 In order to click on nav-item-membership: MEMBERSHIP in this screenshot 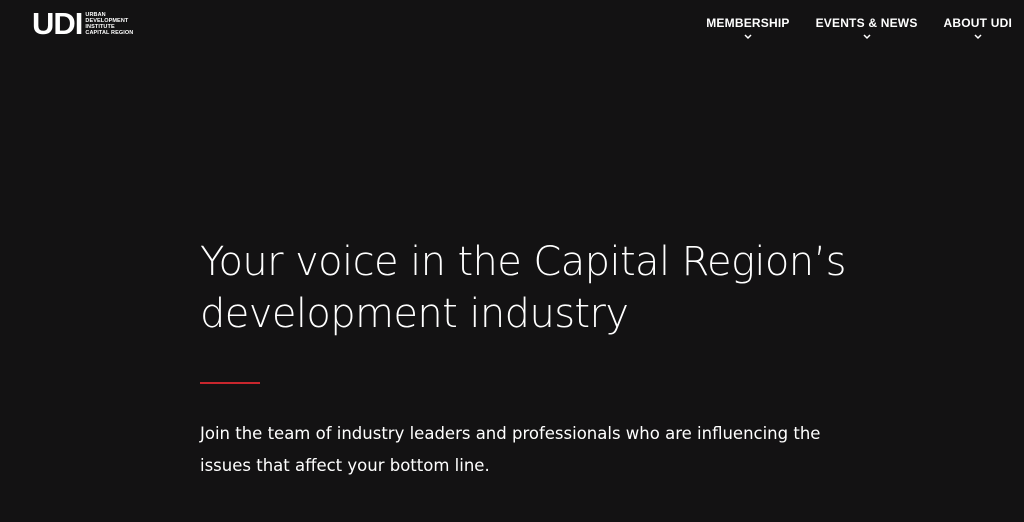, I will do `click(747, 28)`.